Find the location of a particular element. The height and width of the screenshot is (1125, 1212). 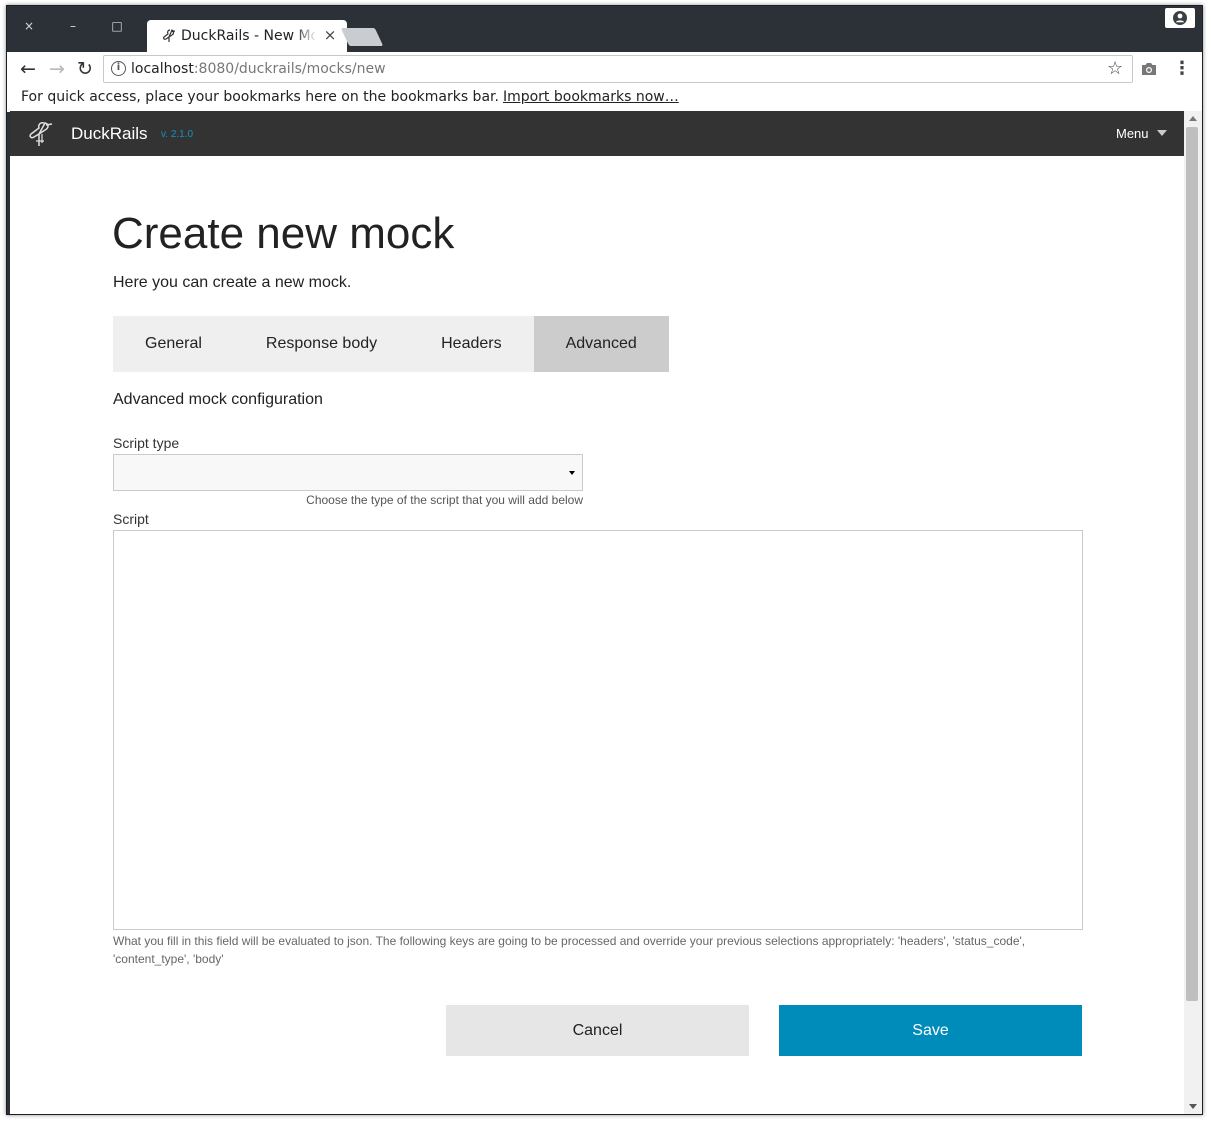

save-button: Save is located at coordinates (930, 1030).